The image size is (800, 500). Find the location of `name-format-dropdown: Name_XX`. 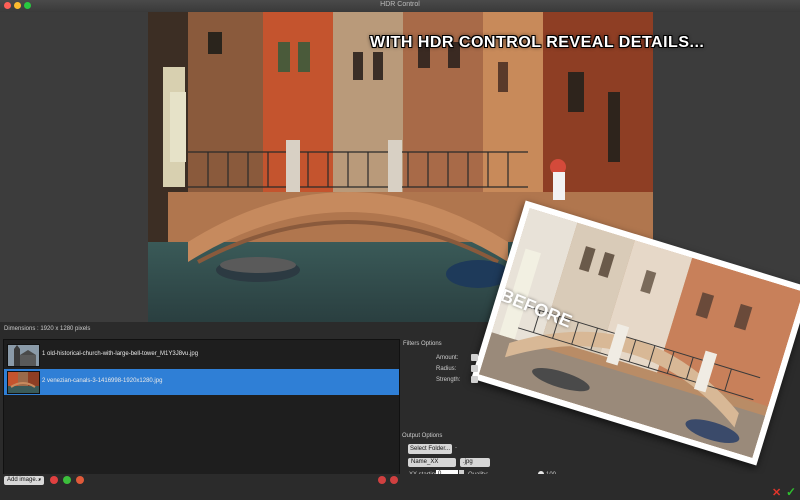

name-format-dropdown: Name_XX is located at coordinates (432, 462).